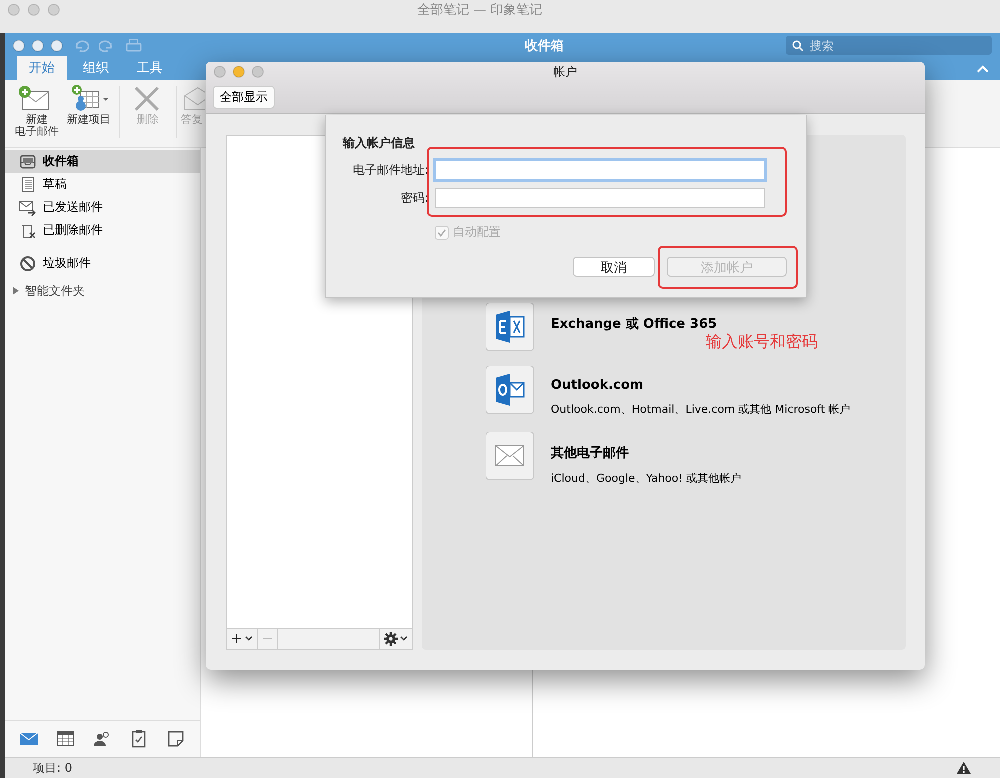  I want to click on window-title: 全部笔记 — 印象笔记, so click(480, 10).